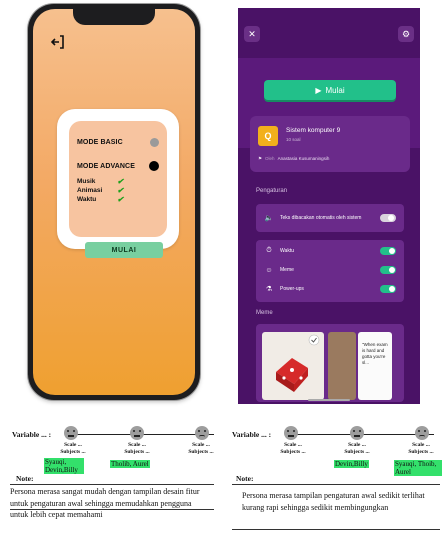 The image size is (445, 533). I want to click on option-meme-row: ☺ Meme, so click(330, 270).